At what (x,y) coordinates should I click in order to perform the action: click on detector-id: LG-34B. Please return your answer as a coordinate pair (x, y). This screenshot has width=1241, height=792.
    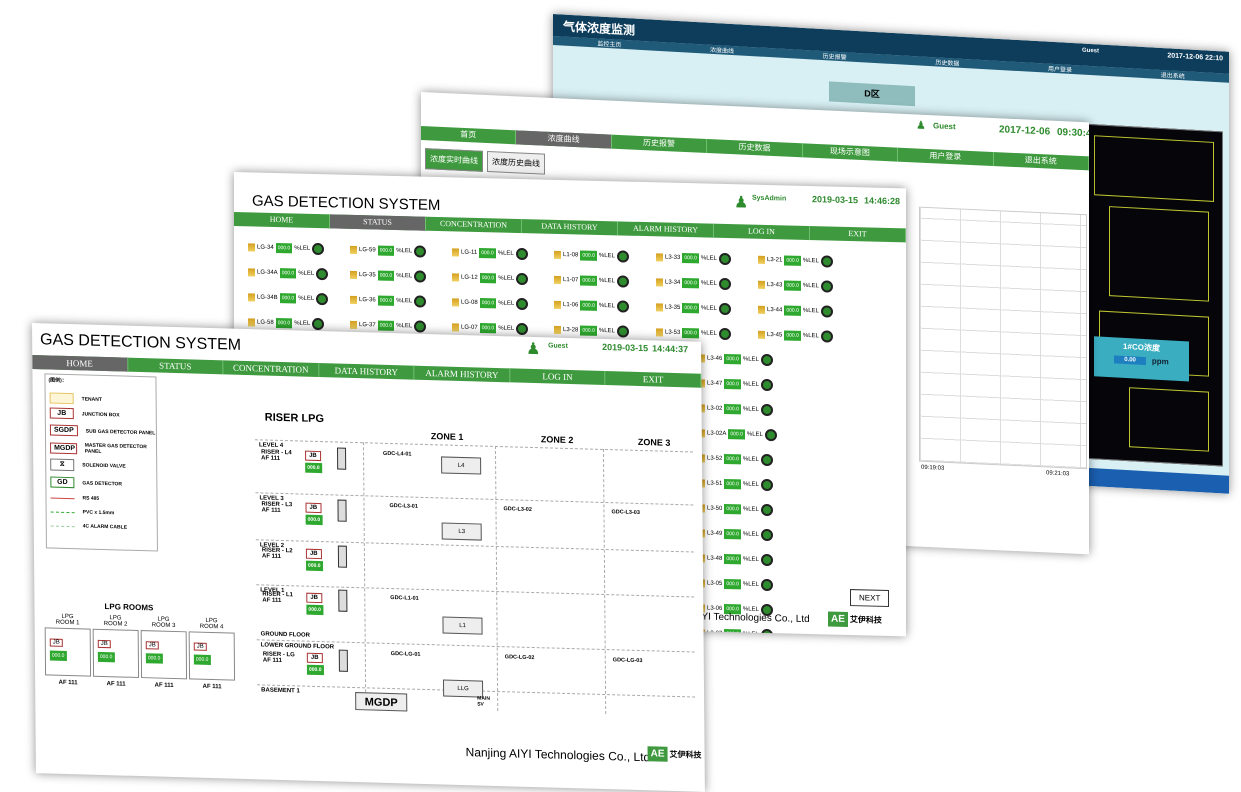
    Looking at the image, I should click on (267, 297).